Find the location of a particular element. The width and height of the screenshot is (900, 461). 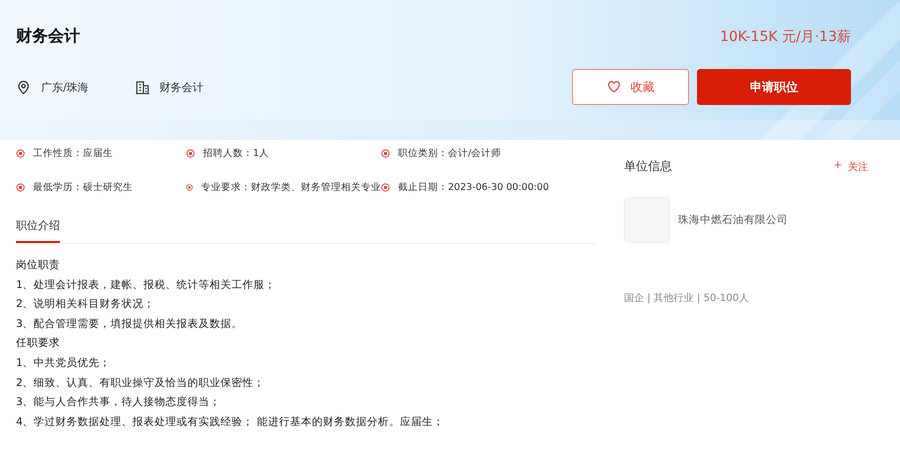

attribute-text: 最低学历：硕士研究生 is located at coordinates (83, 187).